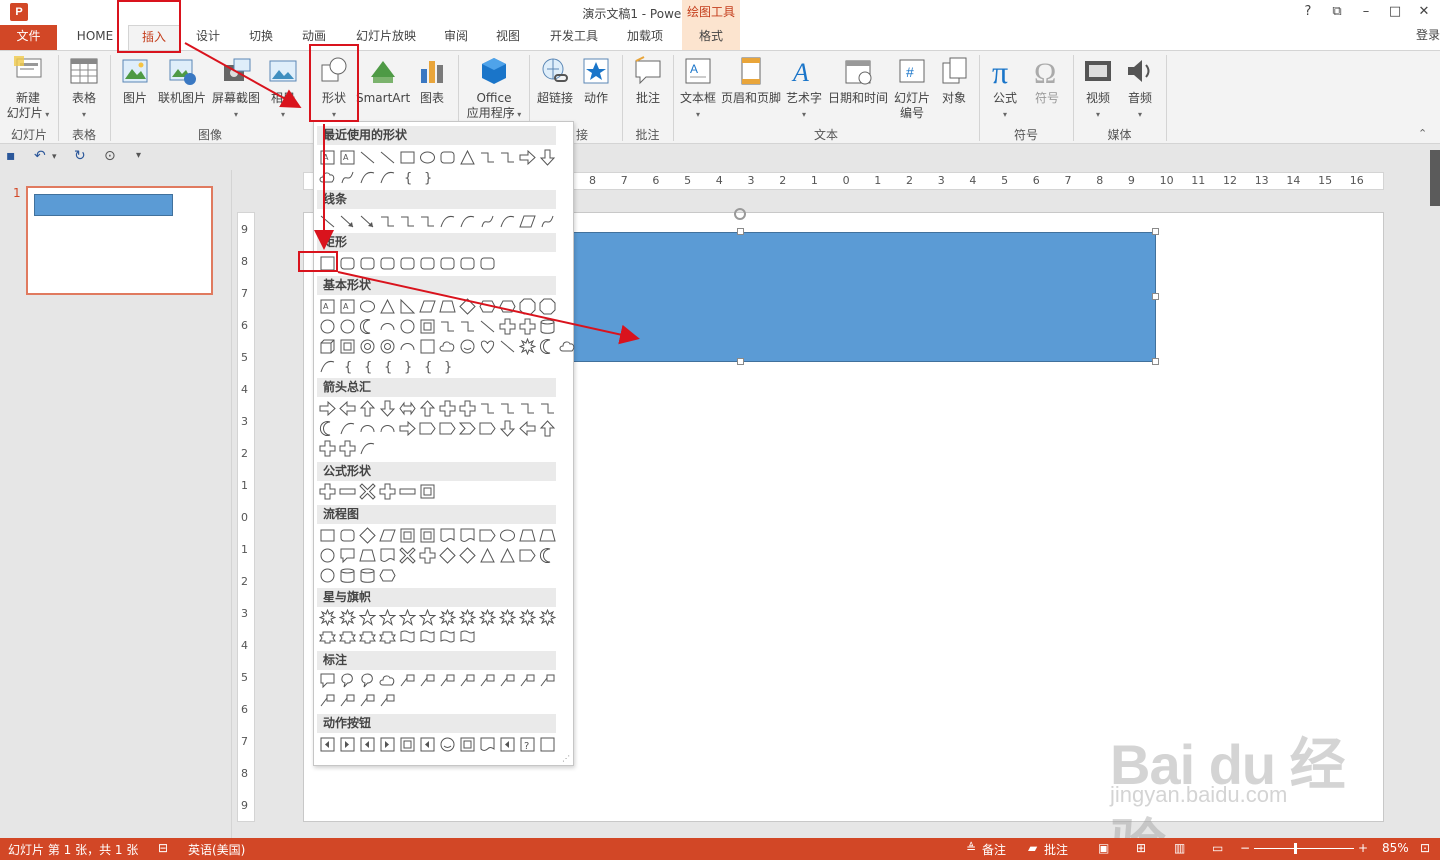  What do you see at coordinates (327, 326) in the screenshot?
I see `shape-circ-icon` at bounding box center [327, 326].